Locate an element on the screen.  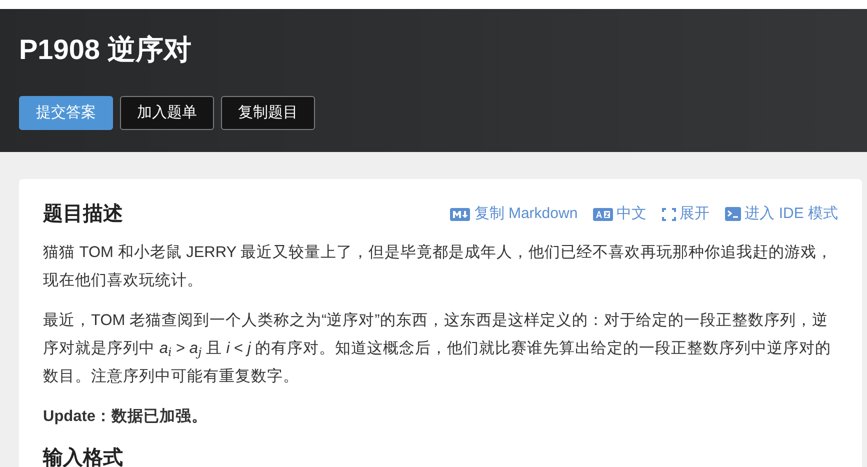
link-label: 进入 IDE 模式 is located at coordinates (791, 214).